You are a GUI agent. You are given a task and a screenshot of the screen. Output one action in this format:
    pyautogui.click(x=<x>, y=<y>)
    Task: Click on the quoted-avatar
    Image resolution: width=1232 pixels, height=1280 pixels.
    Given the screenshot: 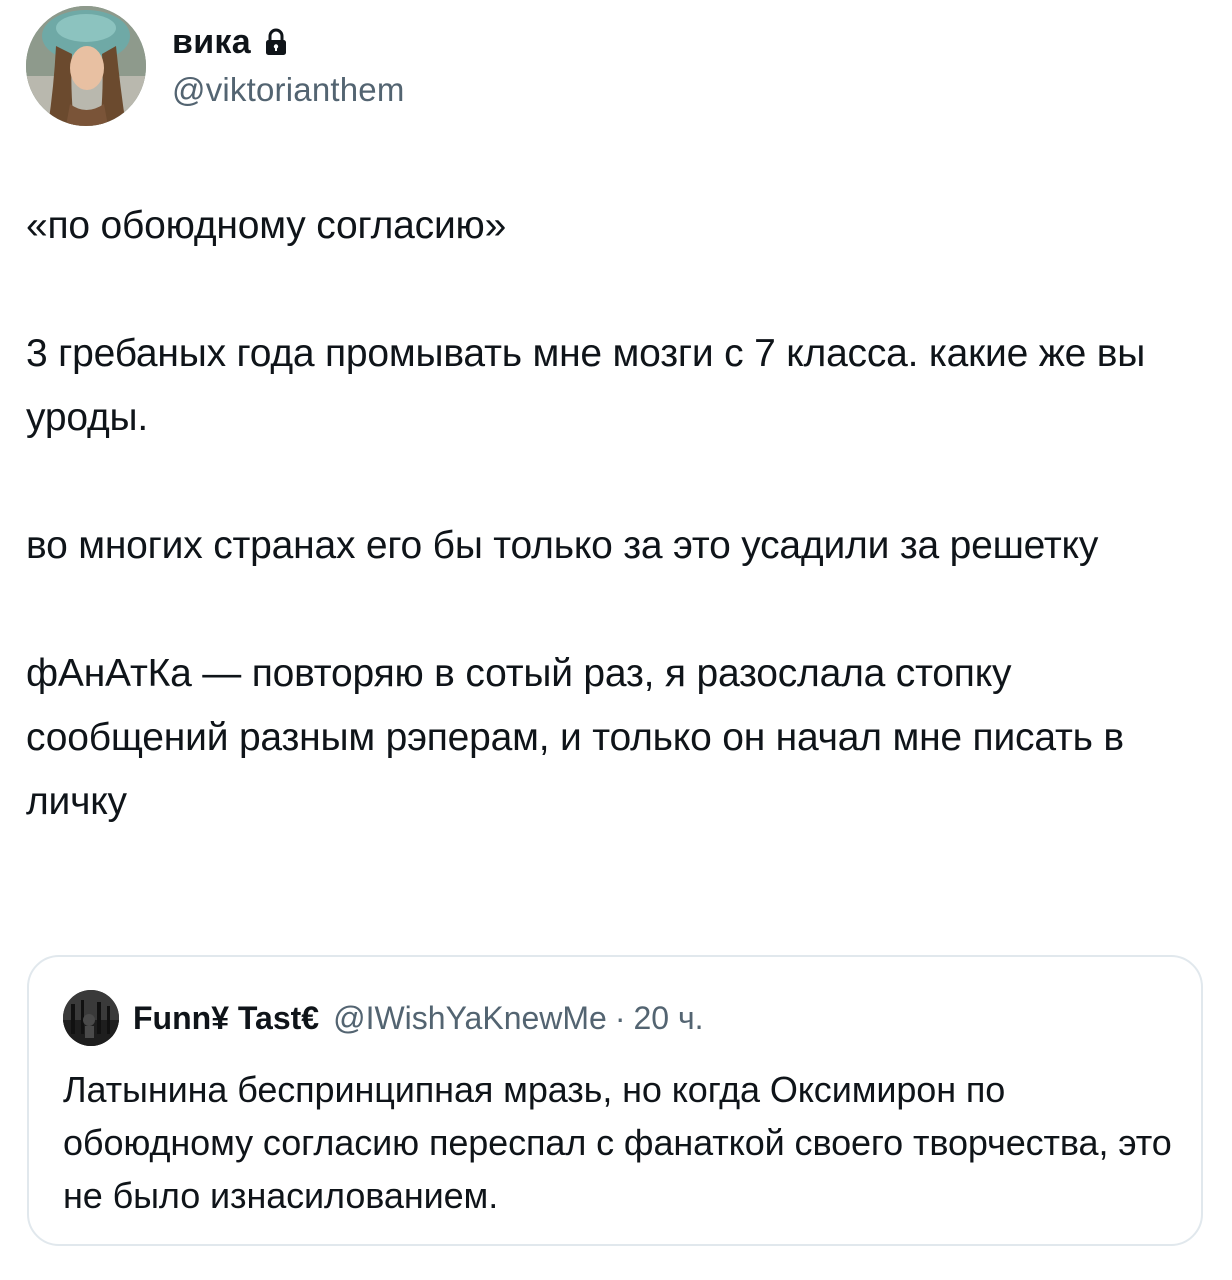 What is the action you would take?
    pyautogui.click(x=91, y=1018)
    